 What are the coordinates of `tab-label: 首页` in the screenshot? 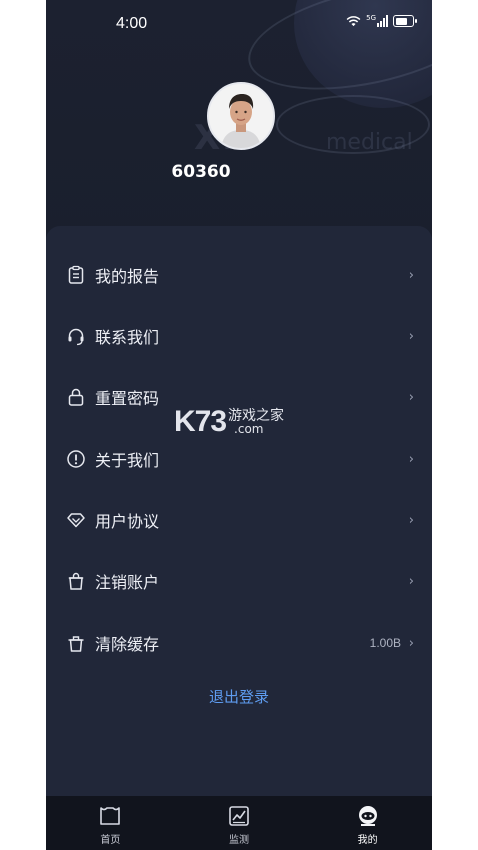 It's located at (110, 840).